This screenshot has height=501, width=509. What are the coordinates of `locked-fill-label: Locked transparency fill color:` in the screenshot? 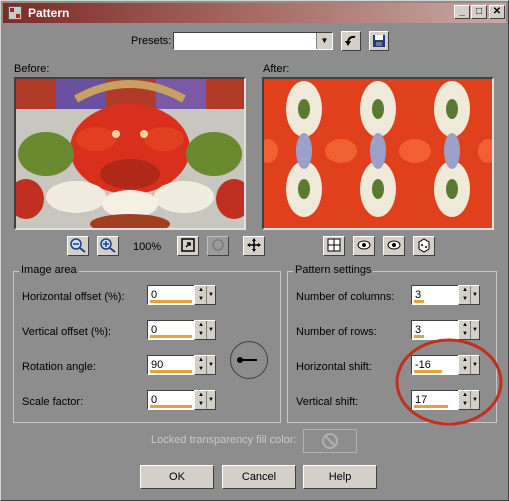 It's located at (224, 440).